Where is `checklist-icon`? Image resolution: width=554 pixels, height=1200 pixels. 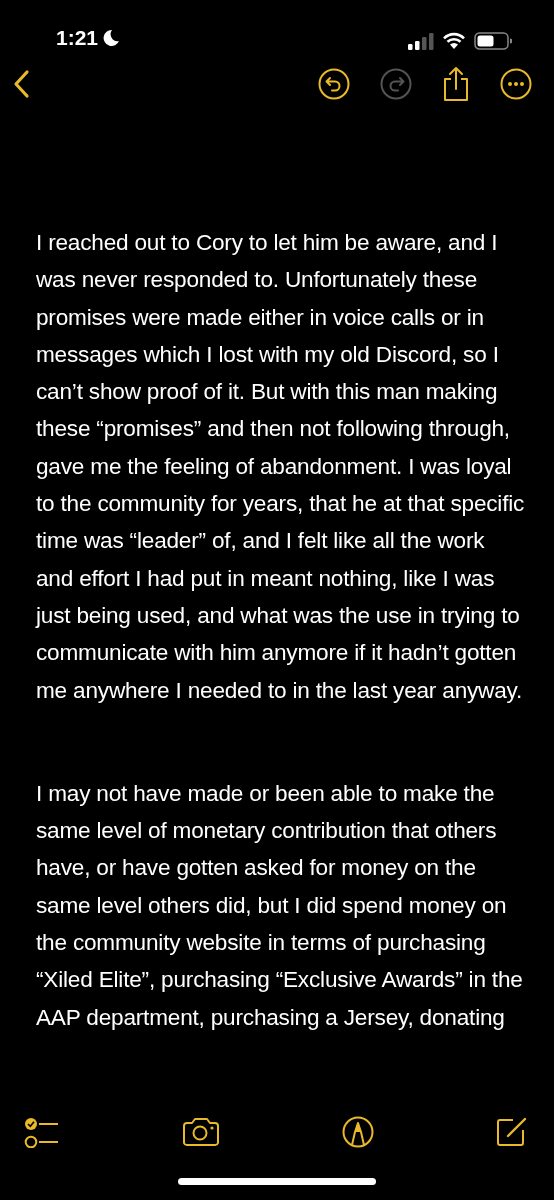 checklist-icon is located at coordinates (42, 1132).